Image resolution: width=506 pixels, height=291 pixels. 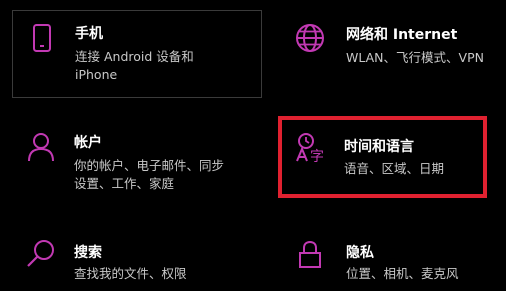 What do you see at coordinates (88, 253) in the screenshot?
I see `tile-title: 搜索` at bounding box center [88, 253].